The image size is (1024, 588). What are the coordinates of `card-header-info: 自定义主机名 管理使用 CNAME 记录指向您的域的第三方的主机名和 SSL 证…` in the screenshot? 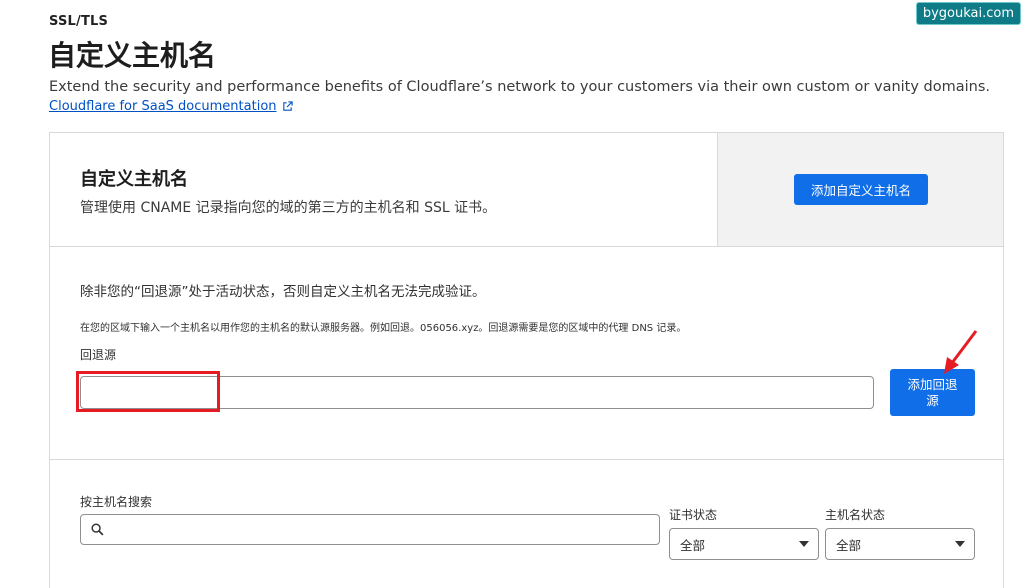 It's located at (384, 189).